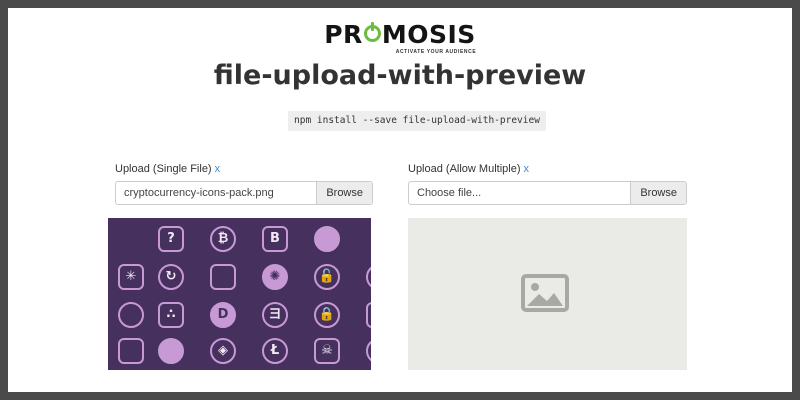  Describe the element at coordinates (344, 193) in the screenshot. I see `single-browse-button: Browse` at that location.